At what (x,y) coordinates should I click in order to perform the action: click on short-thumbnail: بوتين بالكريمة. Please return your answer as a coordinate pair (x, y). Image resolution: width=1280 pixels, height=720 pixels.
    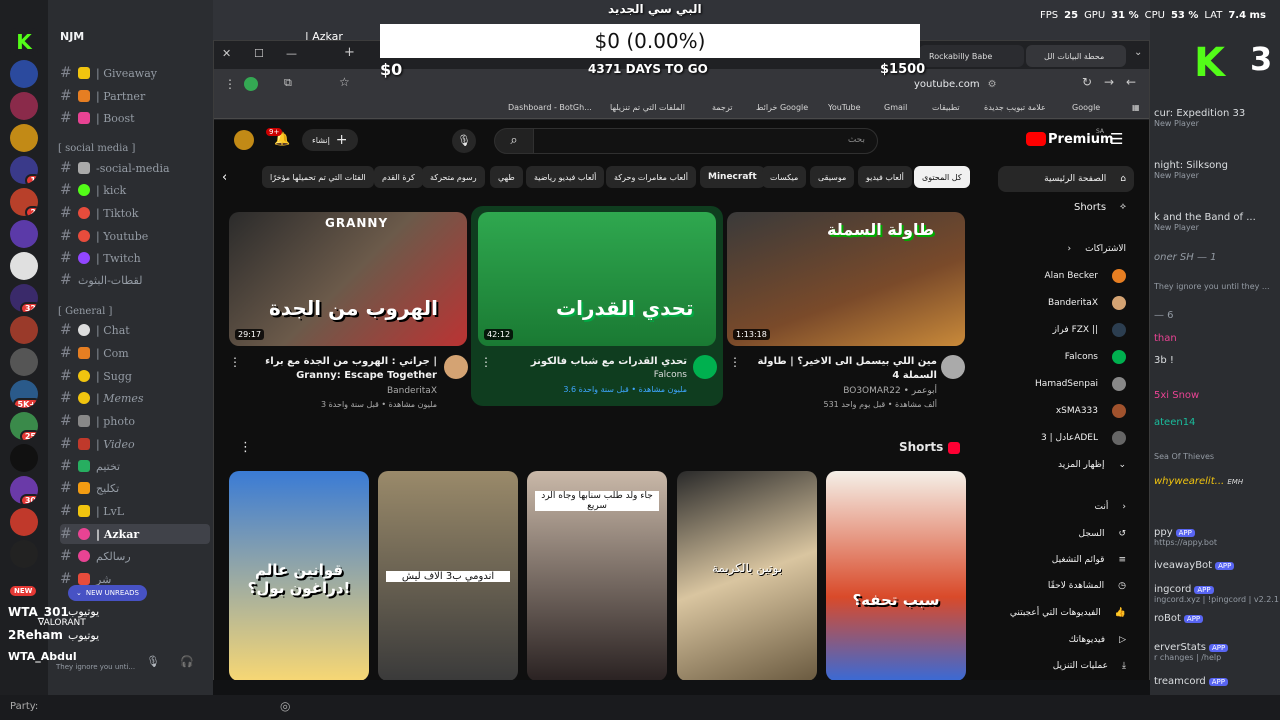
    Looking at the image, I should click on (747, 575).